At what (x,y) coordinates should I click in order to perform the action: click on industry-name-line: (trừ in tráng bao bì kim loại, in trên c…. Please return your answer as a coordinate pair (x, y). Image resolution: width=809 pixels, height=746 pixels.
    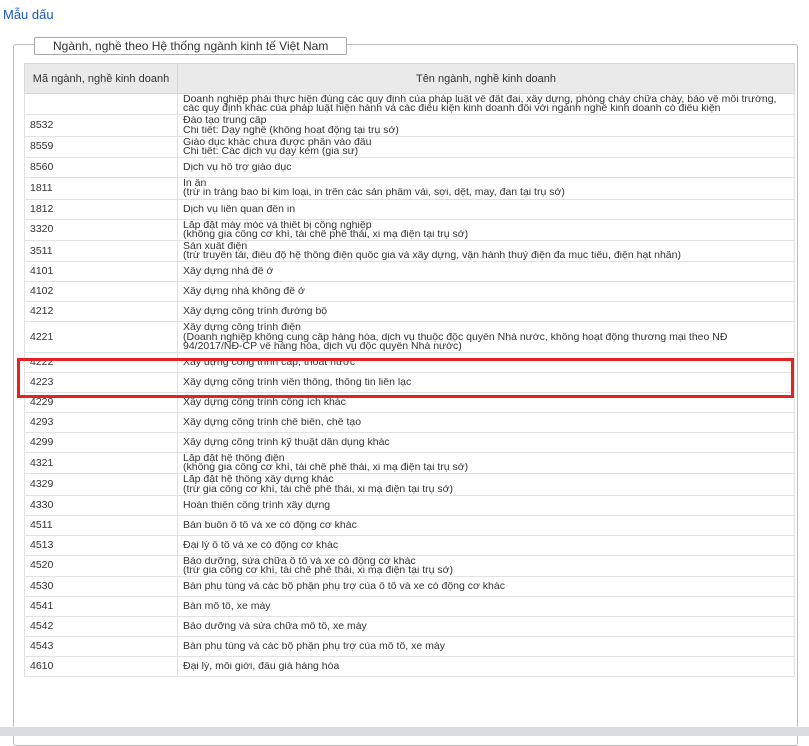
    Looking at the image, I should click on (374, 193).